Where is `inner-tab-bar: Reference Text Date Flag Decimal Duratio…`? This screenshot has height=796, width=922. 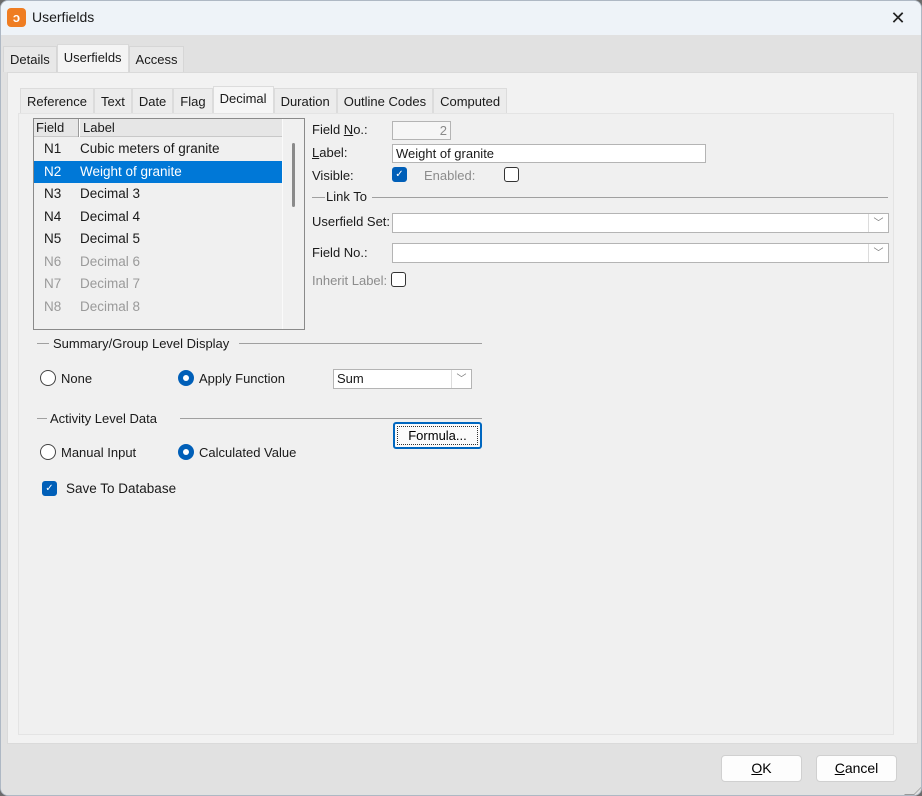 inner-tab-bar: Reference Text Date Flag Decimal Duratio… is located at coordinates (264, 99).